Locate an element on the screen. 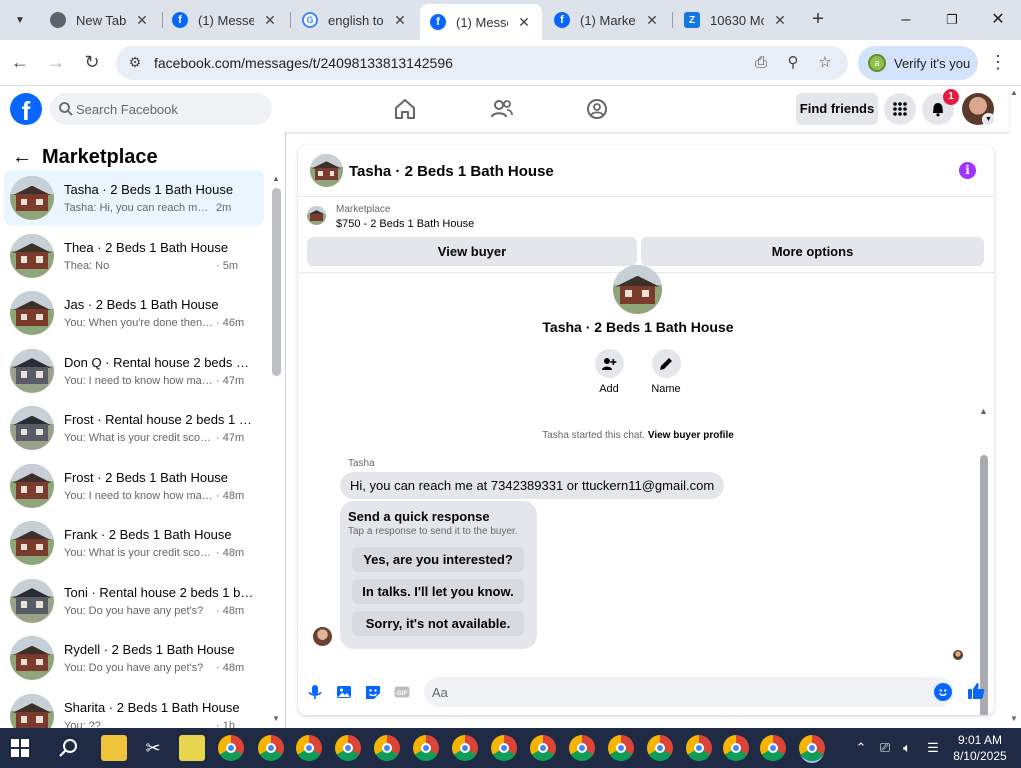 This screenshot has width=1021, height=768. verify-profile-button: a Verify it's you is located at coordinates (918, 63).